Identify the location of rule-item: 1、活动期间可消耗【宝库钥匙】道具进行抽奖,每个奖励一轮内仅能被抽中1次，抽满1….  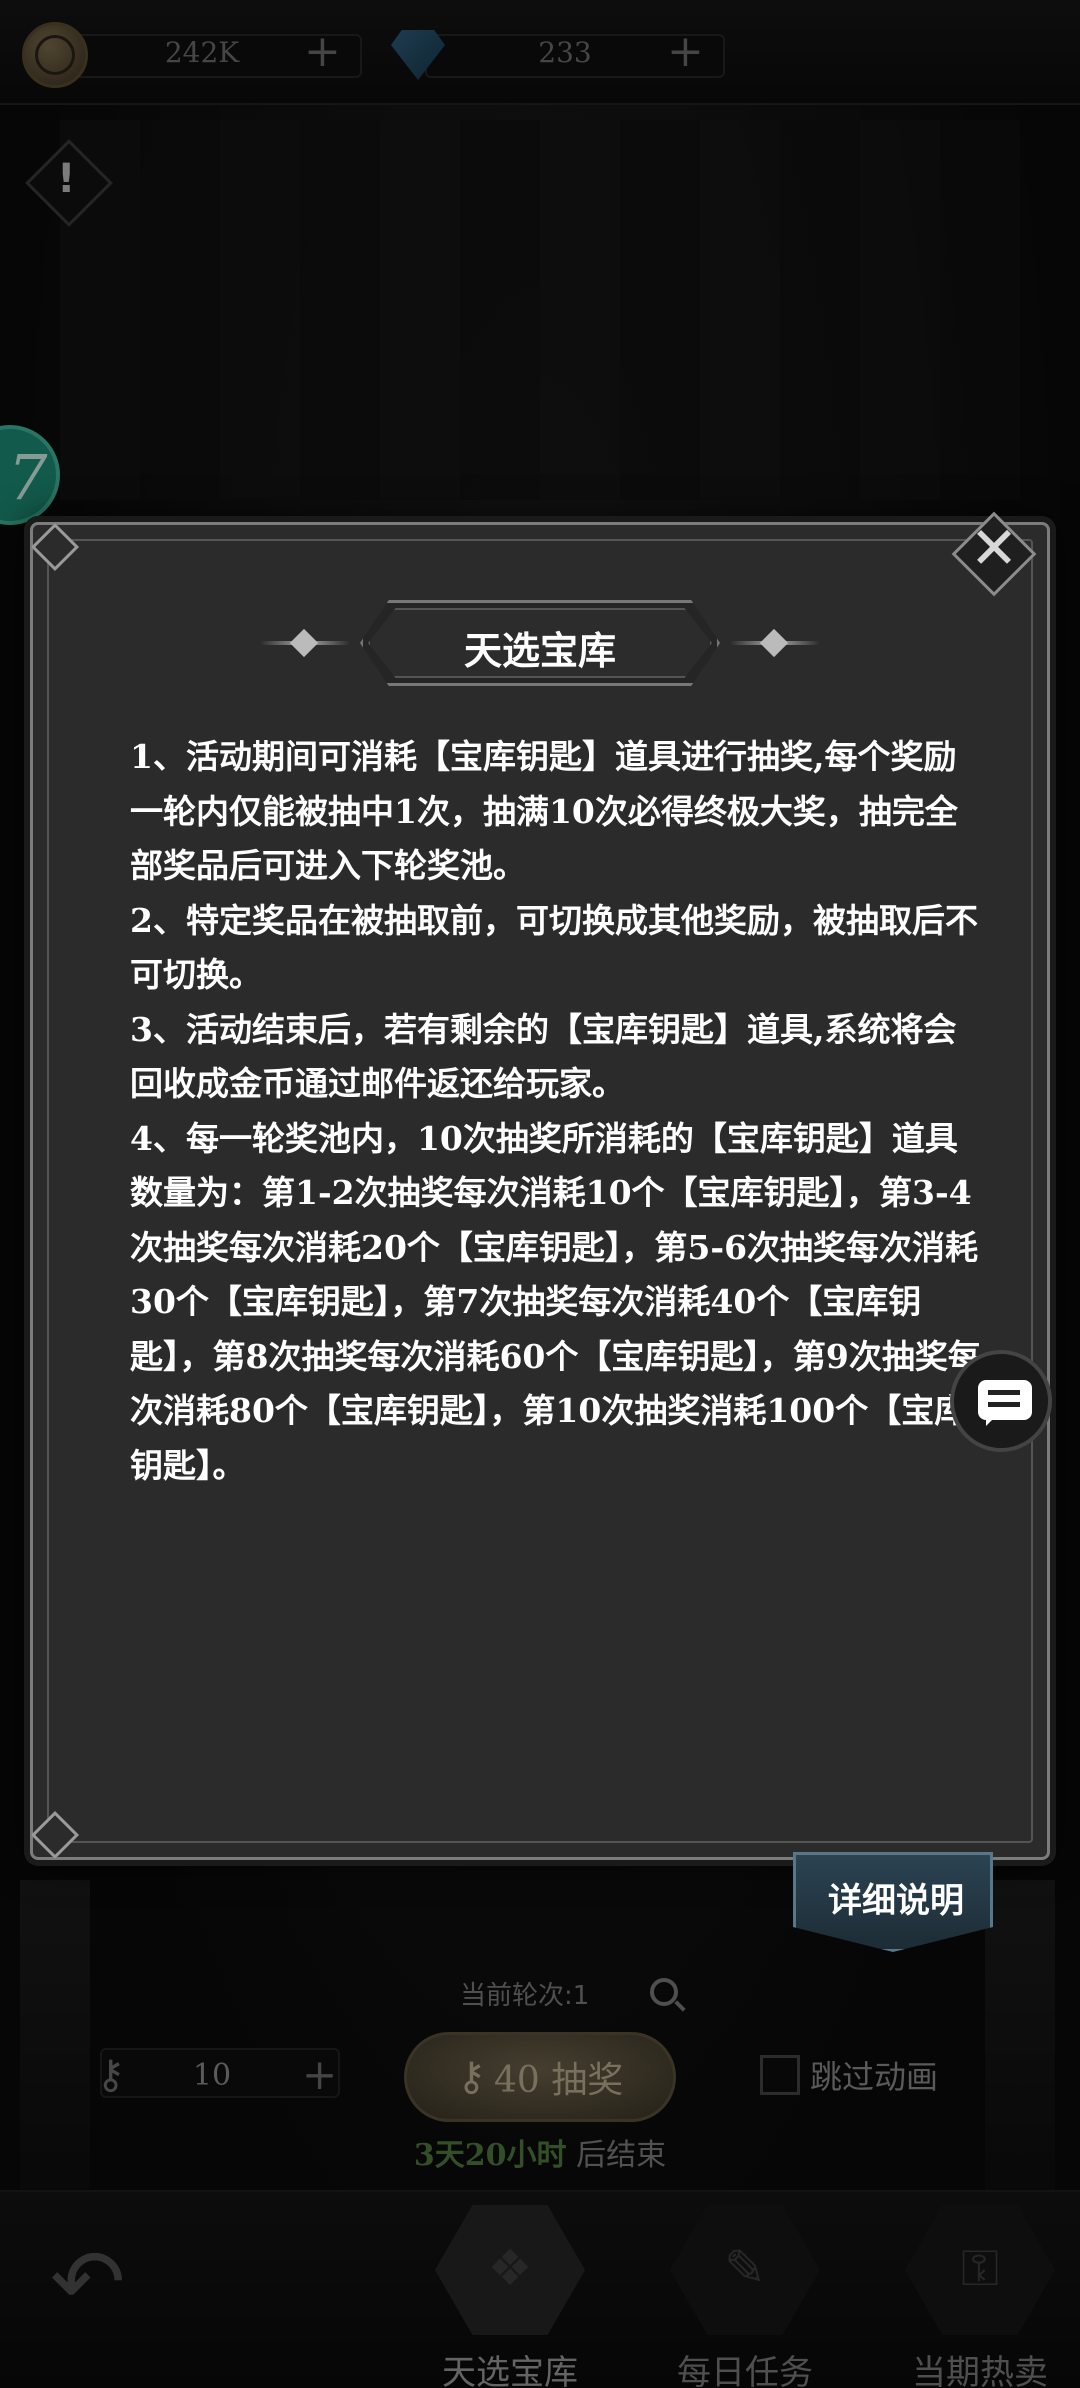
(544, 811).